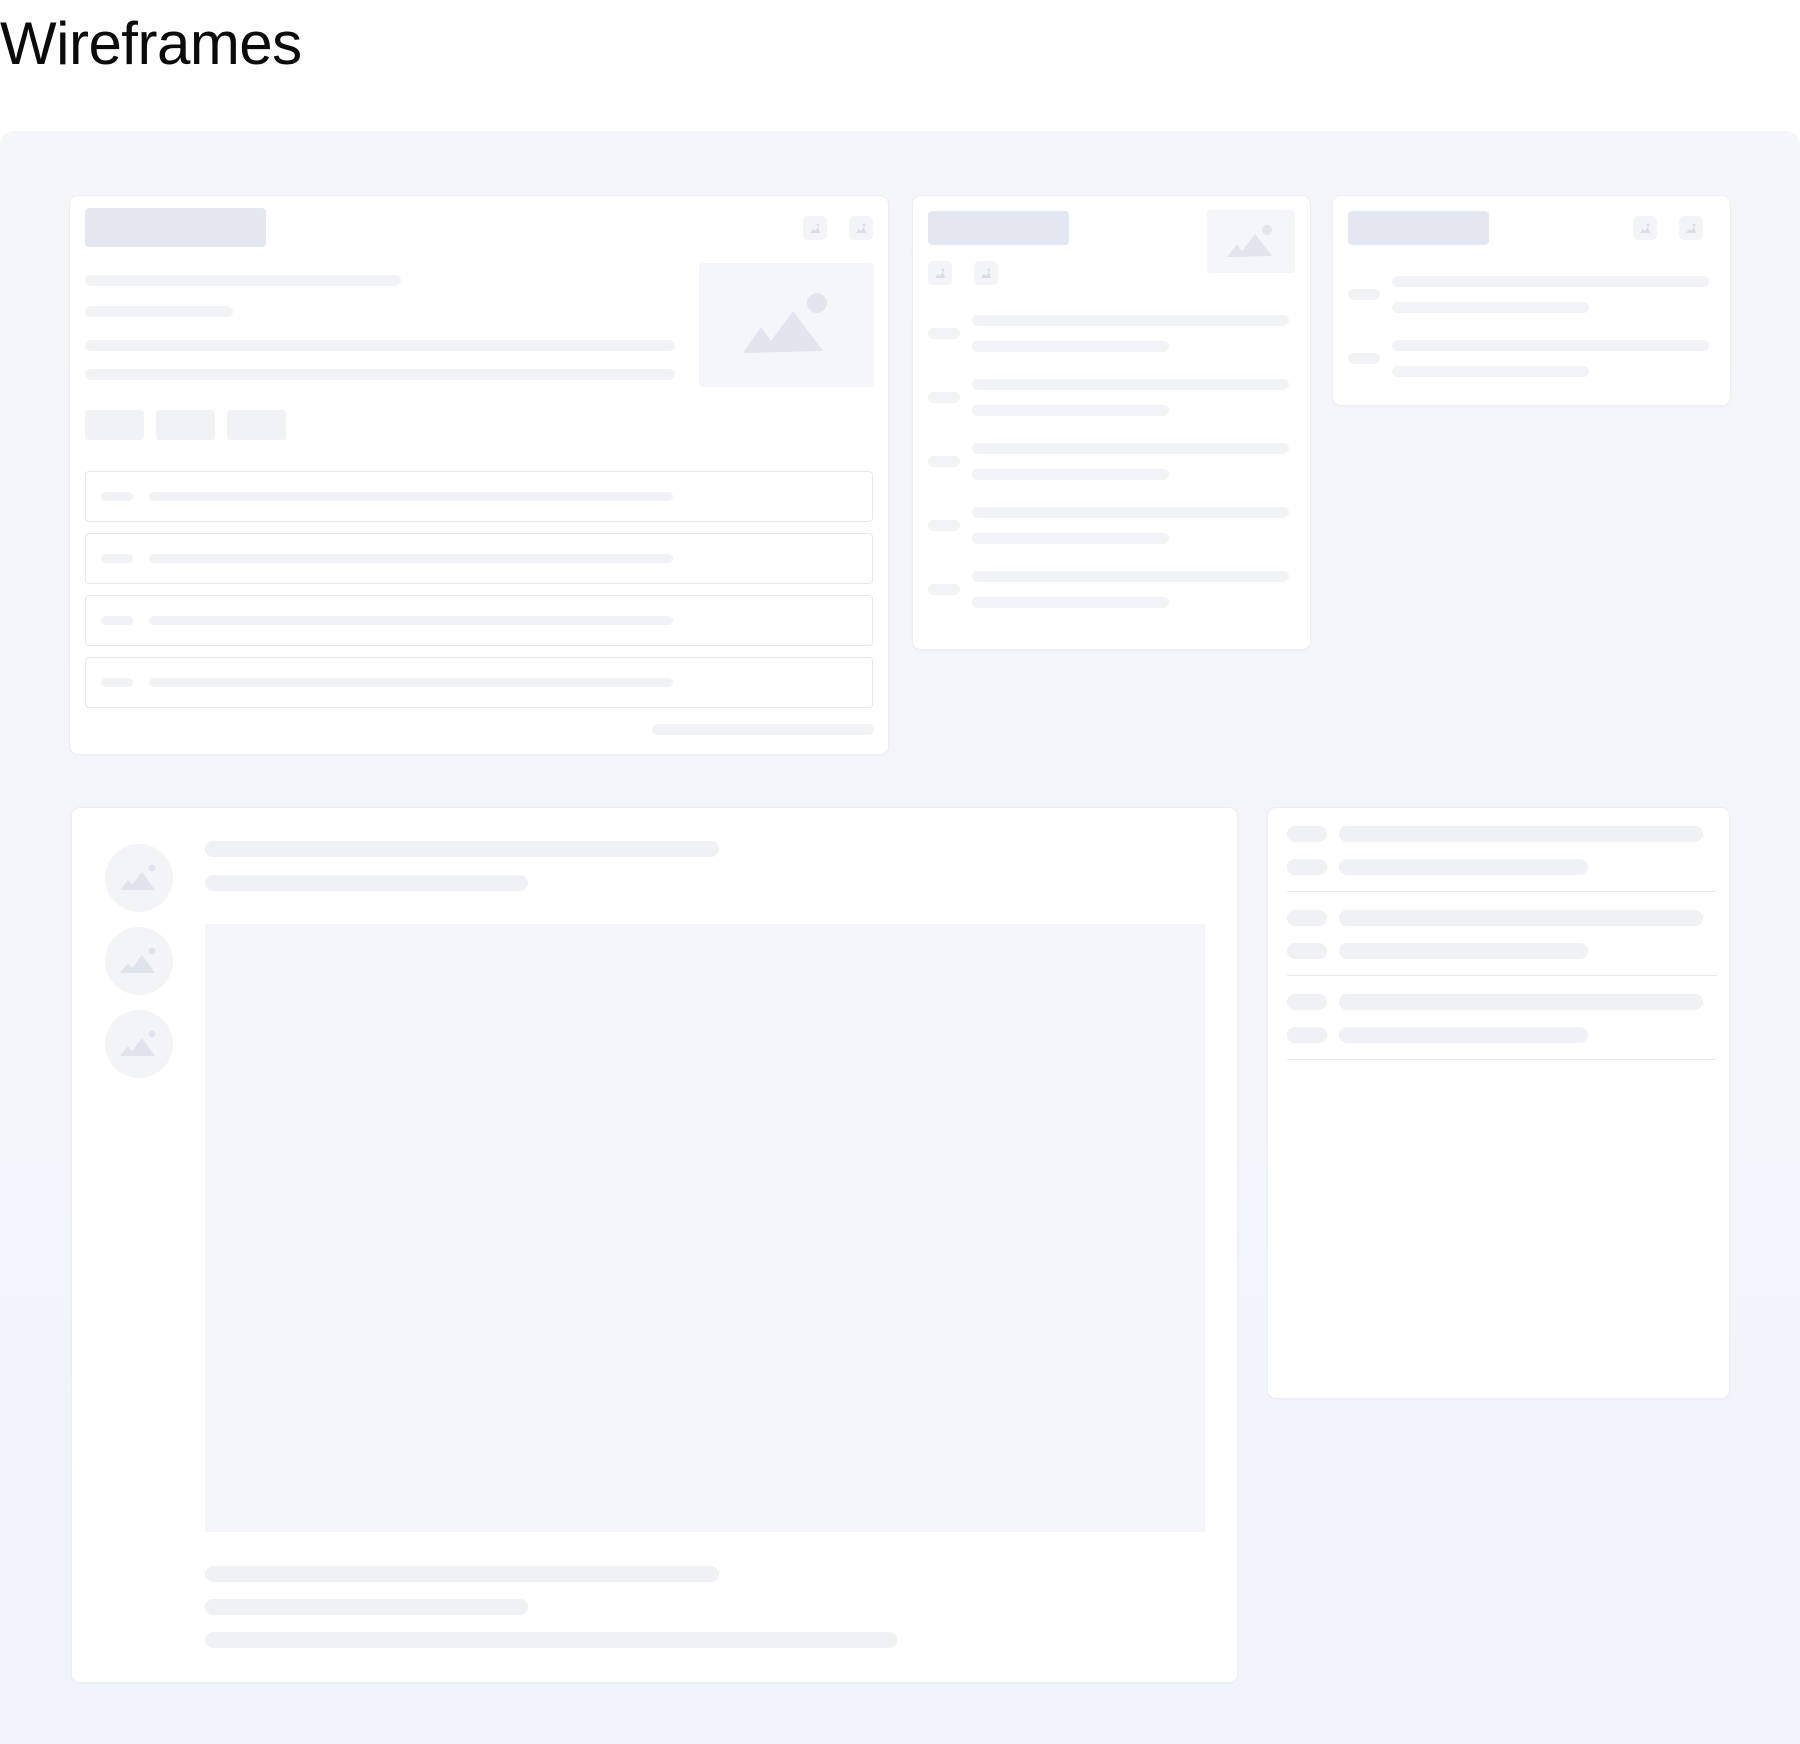 Image resolution: width=1800 pixels, height=1744 pixels. What do you see at coordinates (462, 849) in the screenshot?
I see `heading-placeholder` at bounding box center [462, 849].